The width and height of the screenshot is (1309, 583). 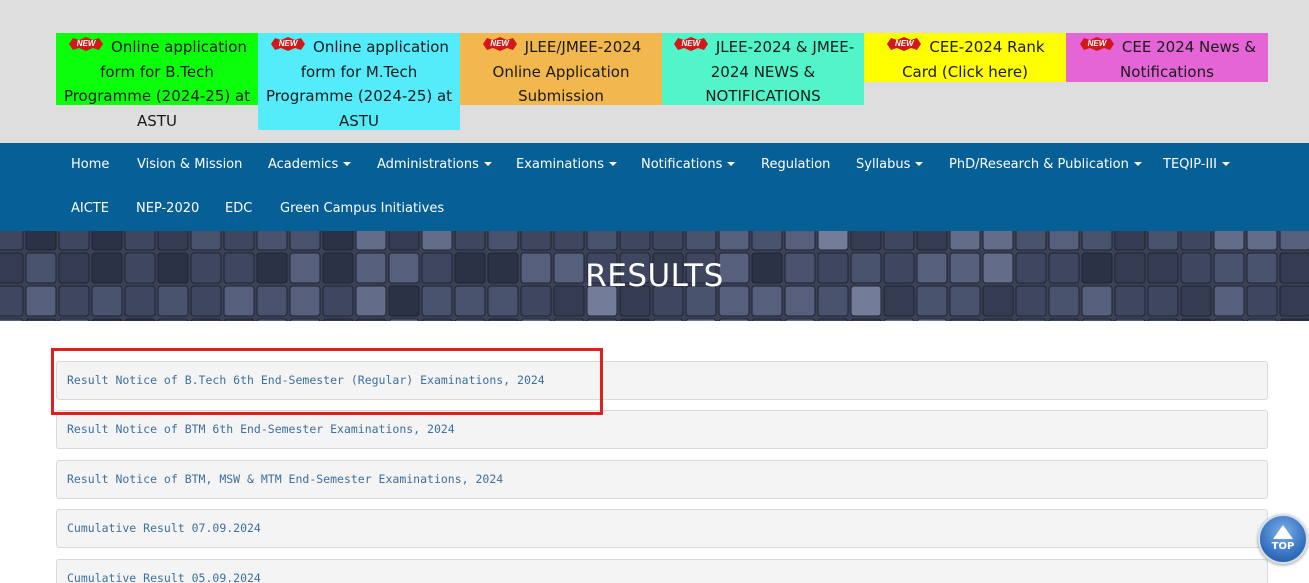 What do you see at coordinates (238, 209) in the screenshot?
I see `nav-edc: EDC` at bounding box center [238, 209].